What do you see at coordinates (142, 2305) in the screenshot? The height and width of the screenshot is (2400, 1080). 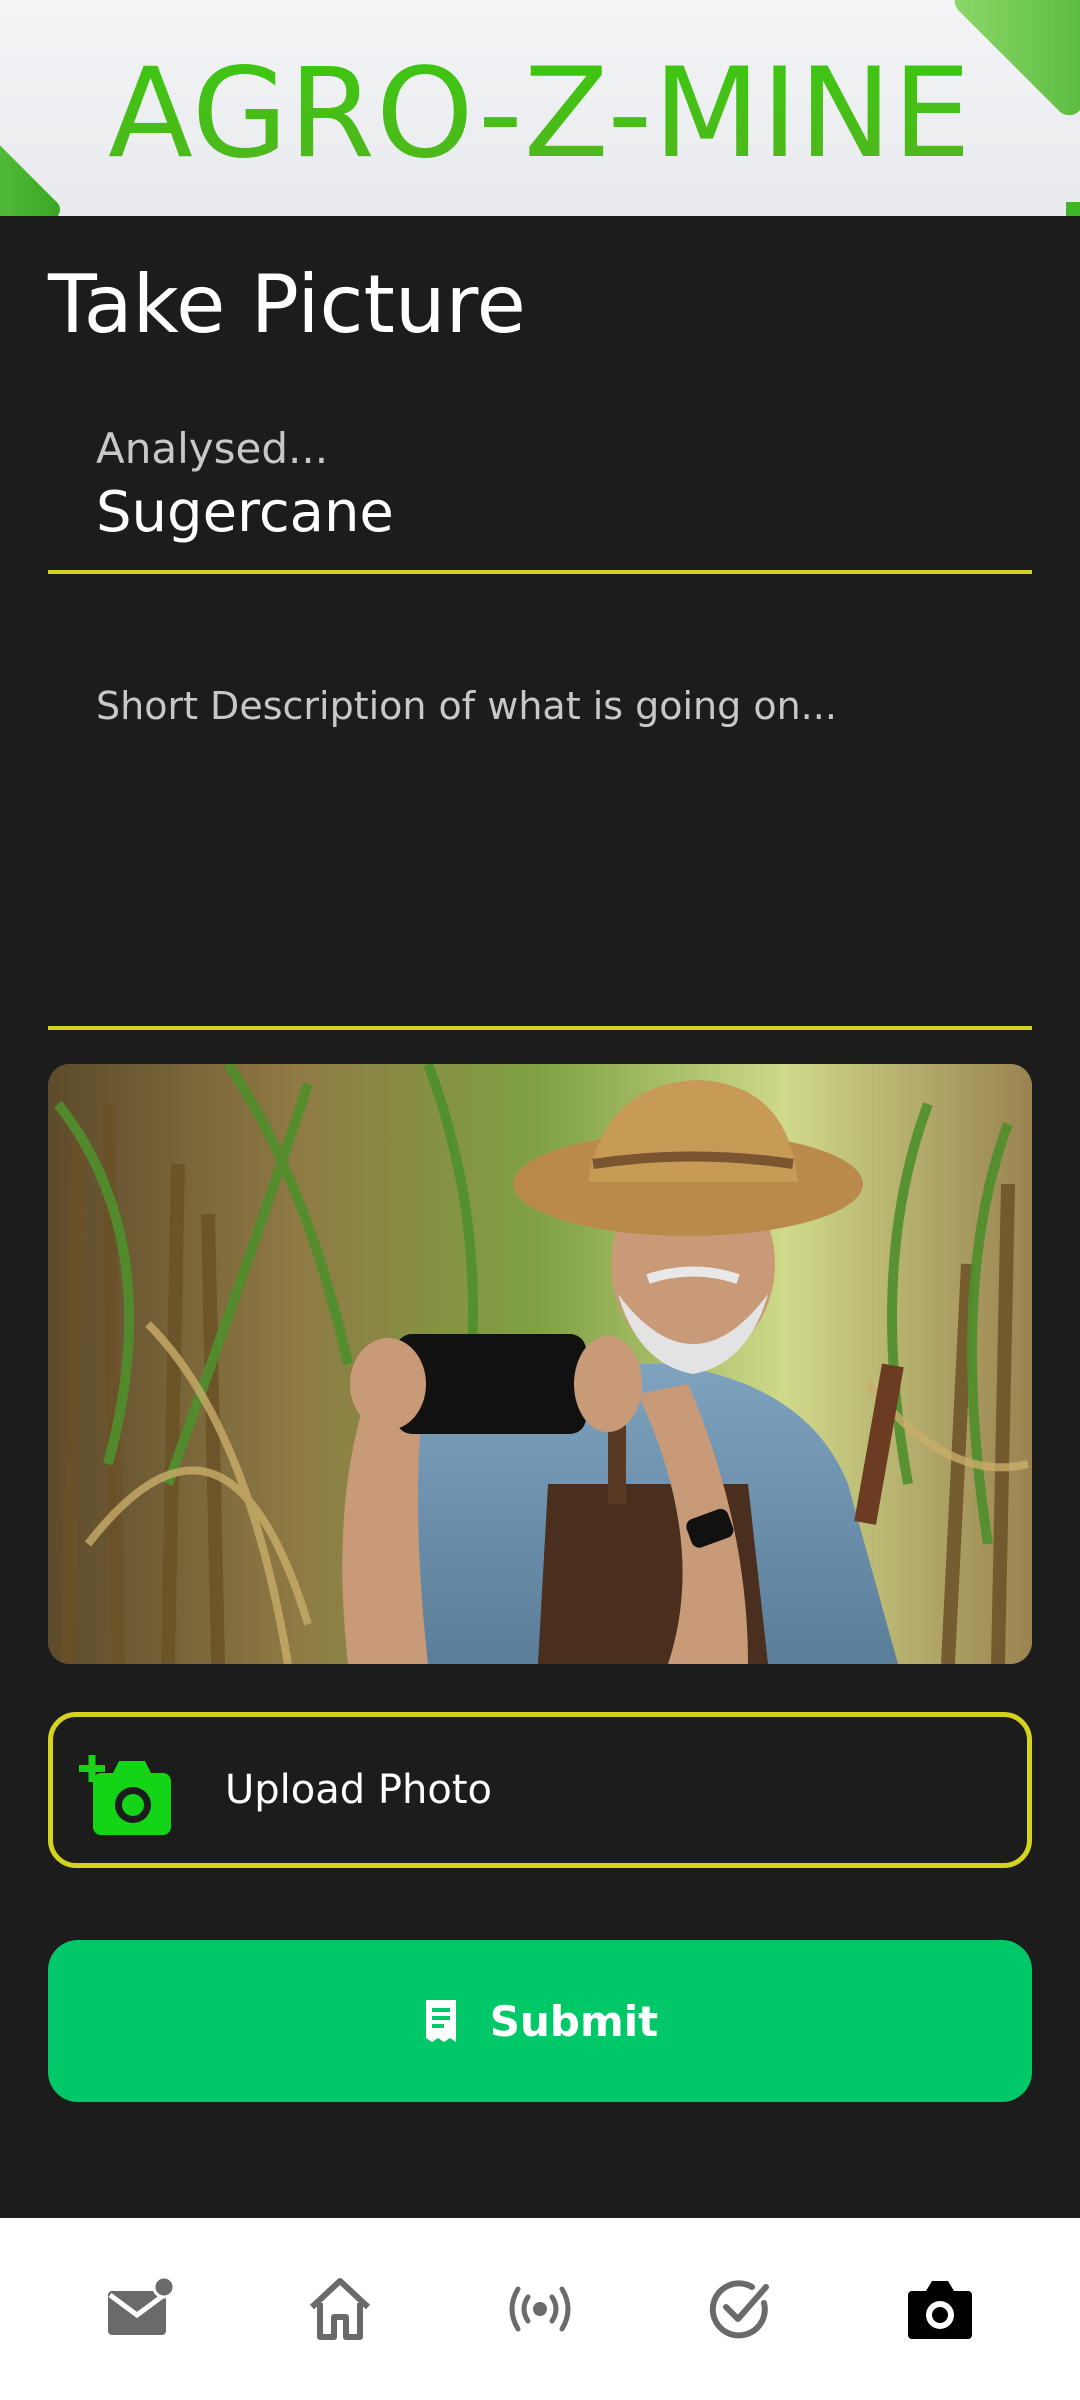 I see `mail-notification-icon` at bounding box center [142, 2305].